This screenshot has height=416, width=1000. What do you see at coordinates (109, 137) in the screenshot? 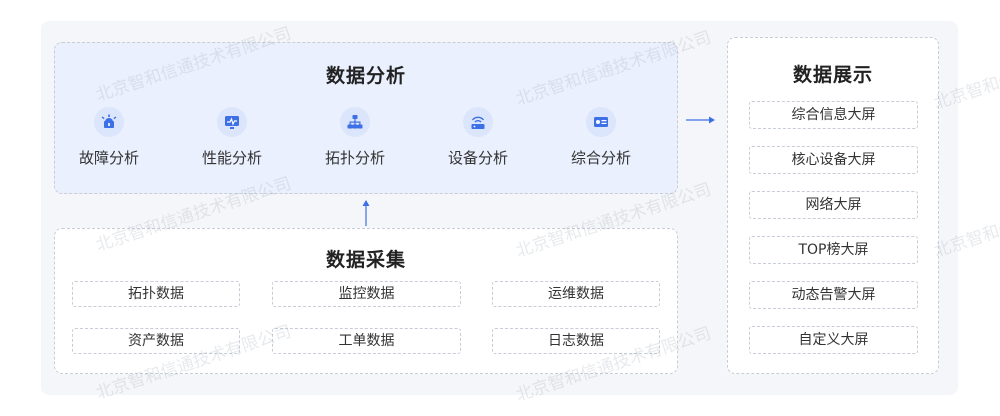
I see `fault-analysis-item: 故障分析` at bounding box center [109, 137].